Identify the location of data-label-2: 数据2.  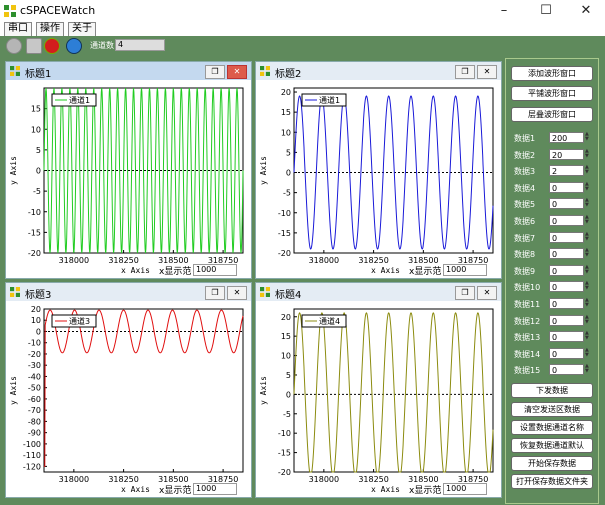
(525, 155).